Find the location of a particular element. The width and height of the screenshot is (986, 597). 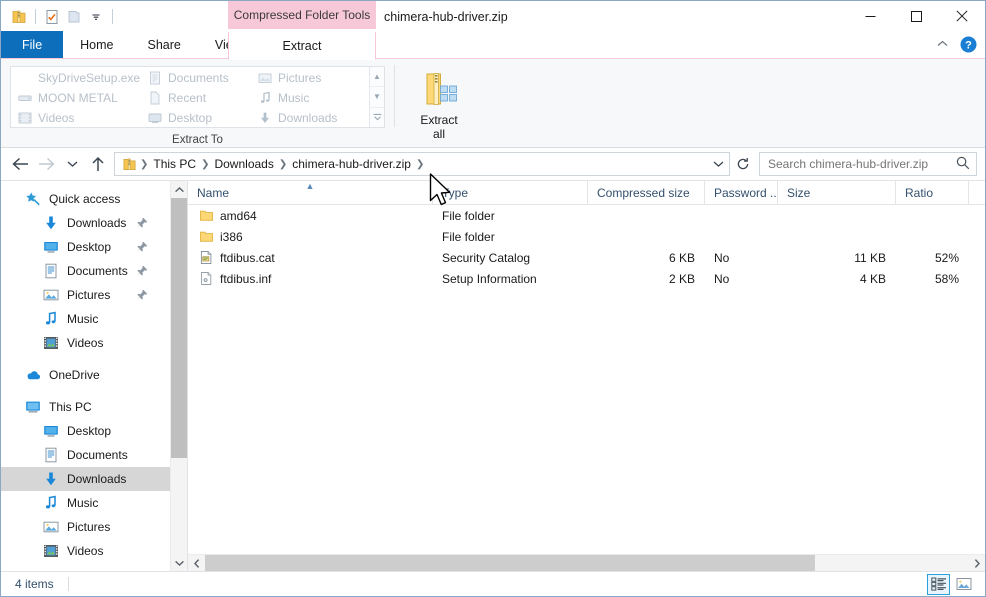

horizontal-scrollbar is located at coordinates (586, 562).